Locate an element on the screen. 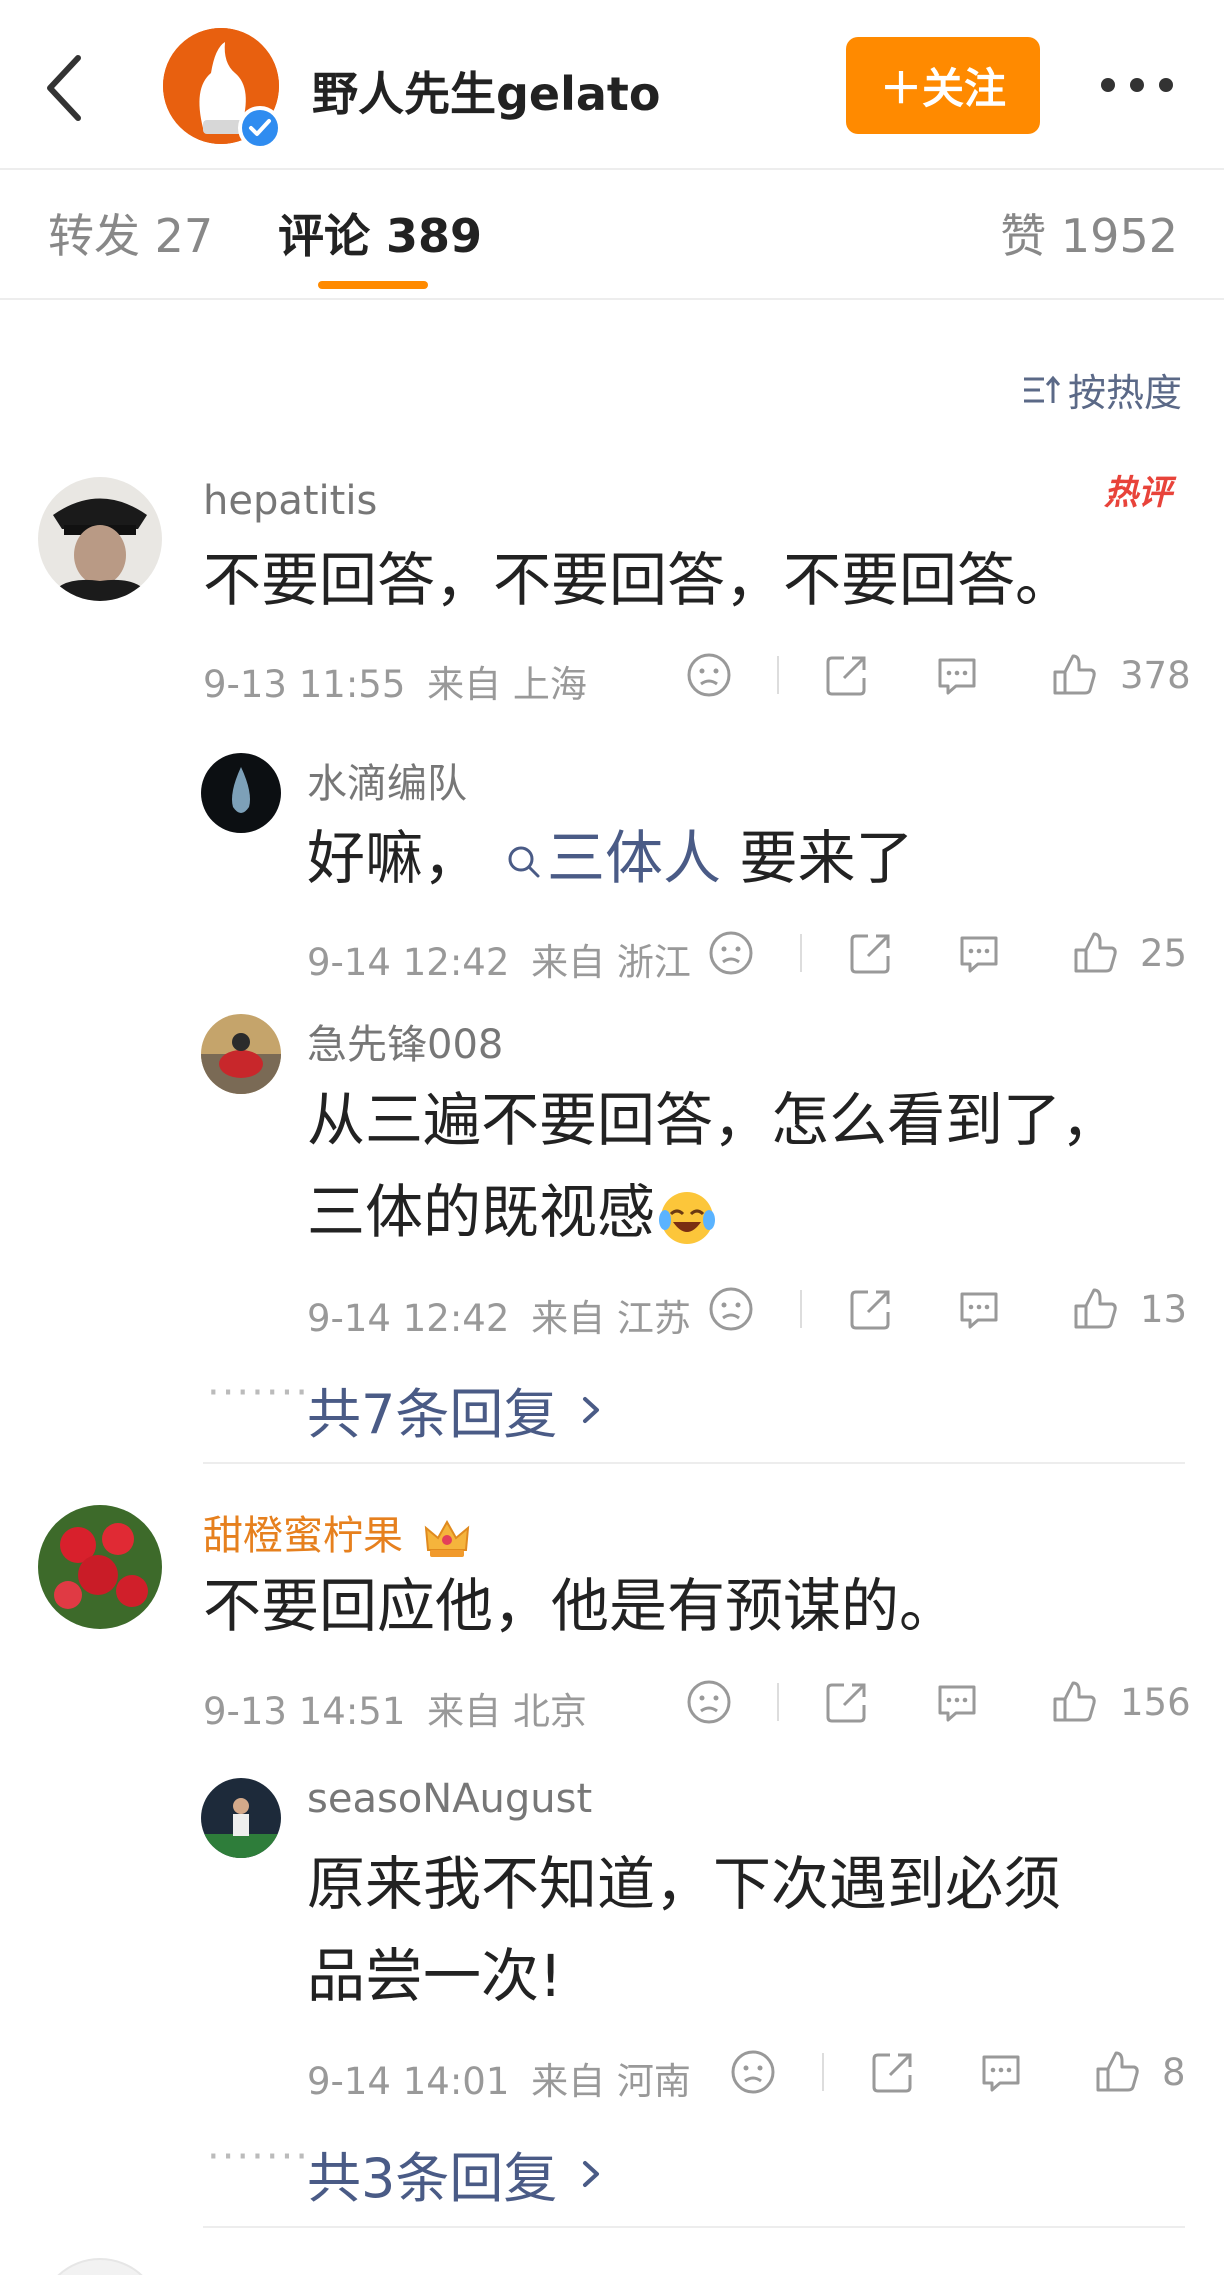 The height and width of the screenshot is (2275, 1224). comment-location: 来自 北京 is located at coordinates (507, 1711).